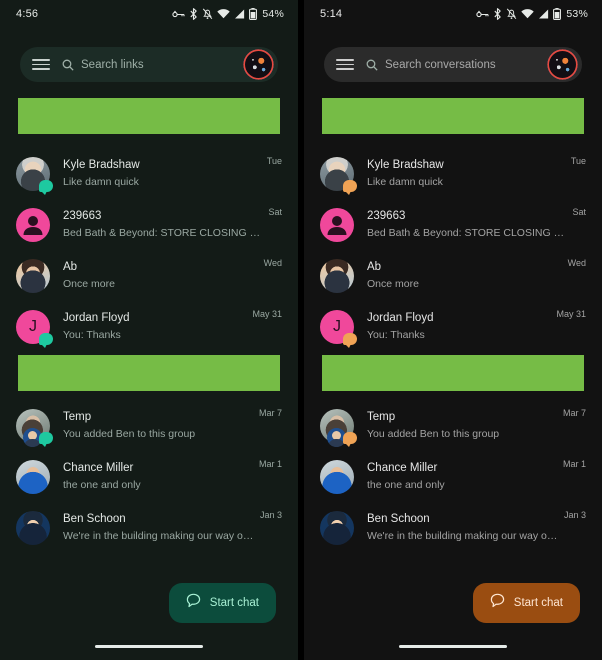  What do you see at coordinates (267, 314) in the screenshot?
I see `conversation-timestamp: May 31` at bounding box center [267, 314].